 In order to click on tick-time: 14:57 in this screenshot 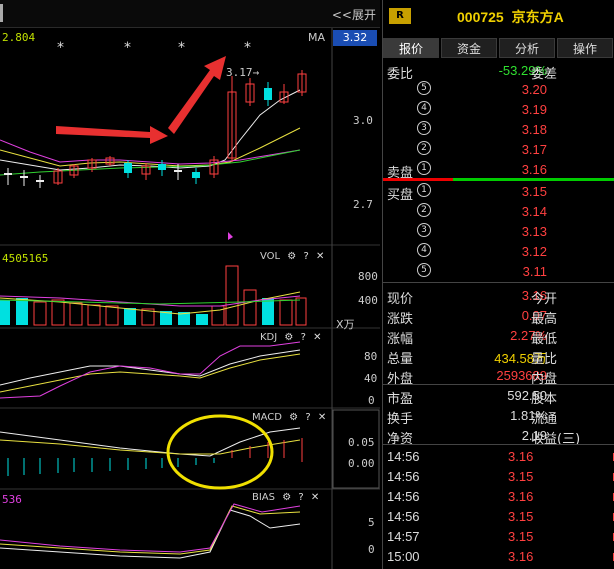, I will do `click(403, 536)`.